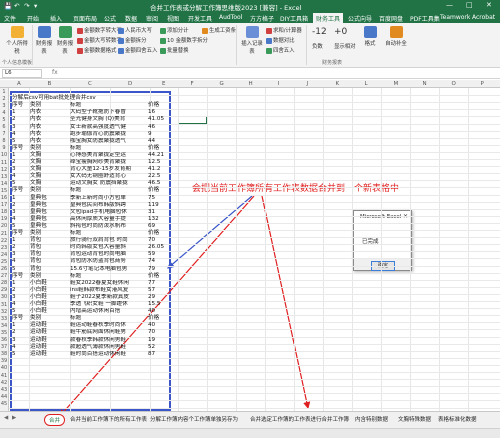 Image resolution: width=500 pixels, height=438 pixels. I want to click on table-cell: 时尚韩版女包大容量斜, so click(98, 247).